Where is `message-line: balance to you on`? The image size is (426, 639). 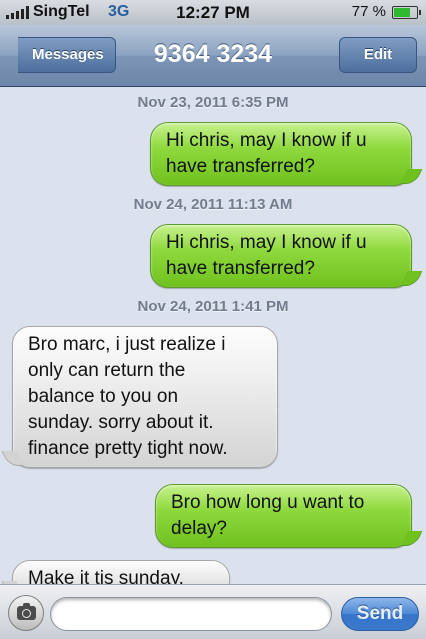 message-line: balance to you on is located at coordinates (103, 396).